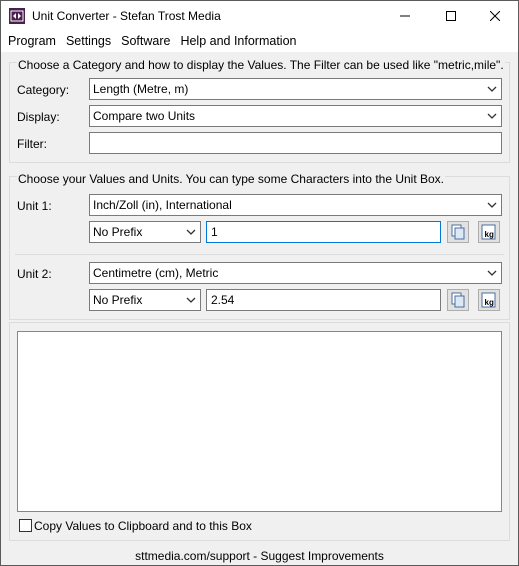 The width and height of the screenshot is (519, 566). I want to click on unit1-select-value: Inch/Zoll (in), International, so click(162, 205).